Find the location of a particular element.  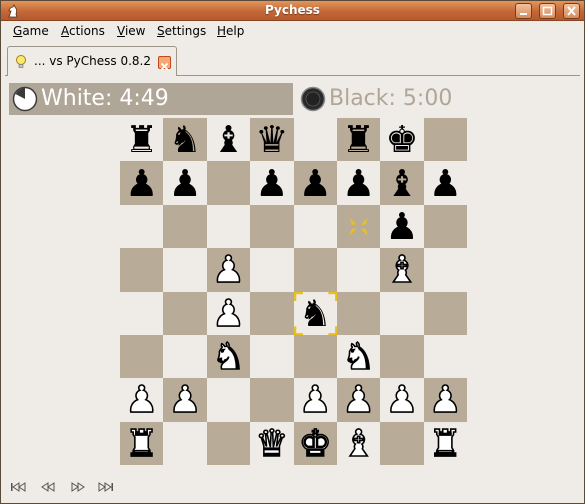

square-d5 is located at coordinates (272, 270).